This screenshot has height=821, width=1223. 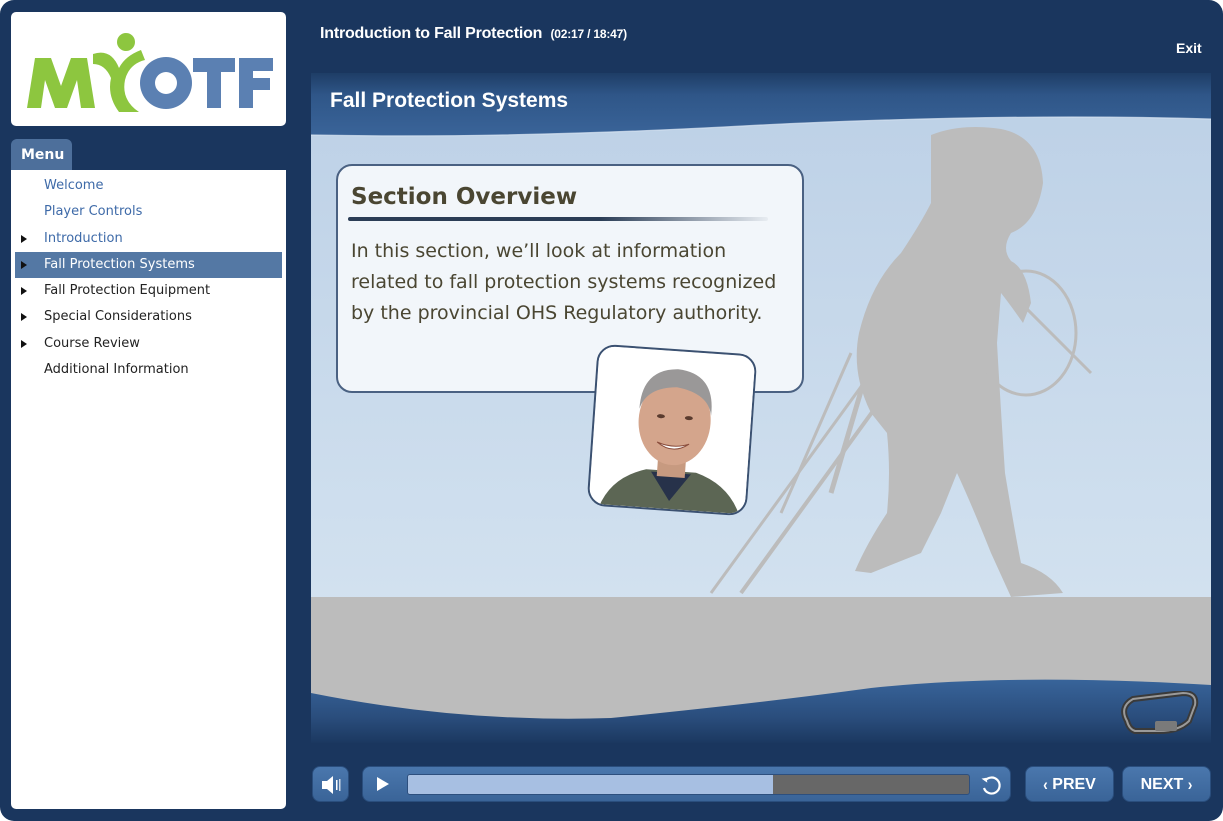 What do you see at coordinates (1190, 784) in the screenshot?
I see `chevron-right-icon: ›` at bounding box center [1190, 784].